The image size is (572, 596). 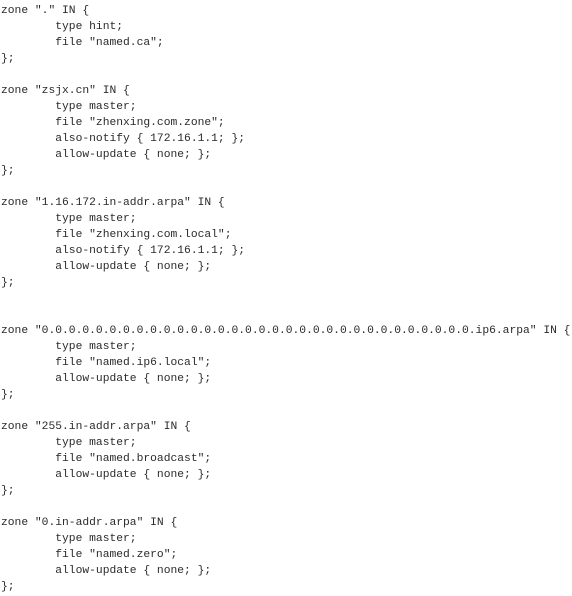 What do you see at coordinates (106, 459) in the screenshot?
I see `text-line: file "named.broadcast";` at bounding box center [106, 459].